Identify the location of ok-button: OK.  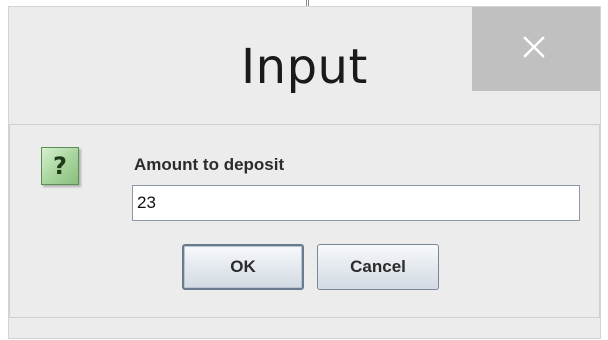
(243, 267).